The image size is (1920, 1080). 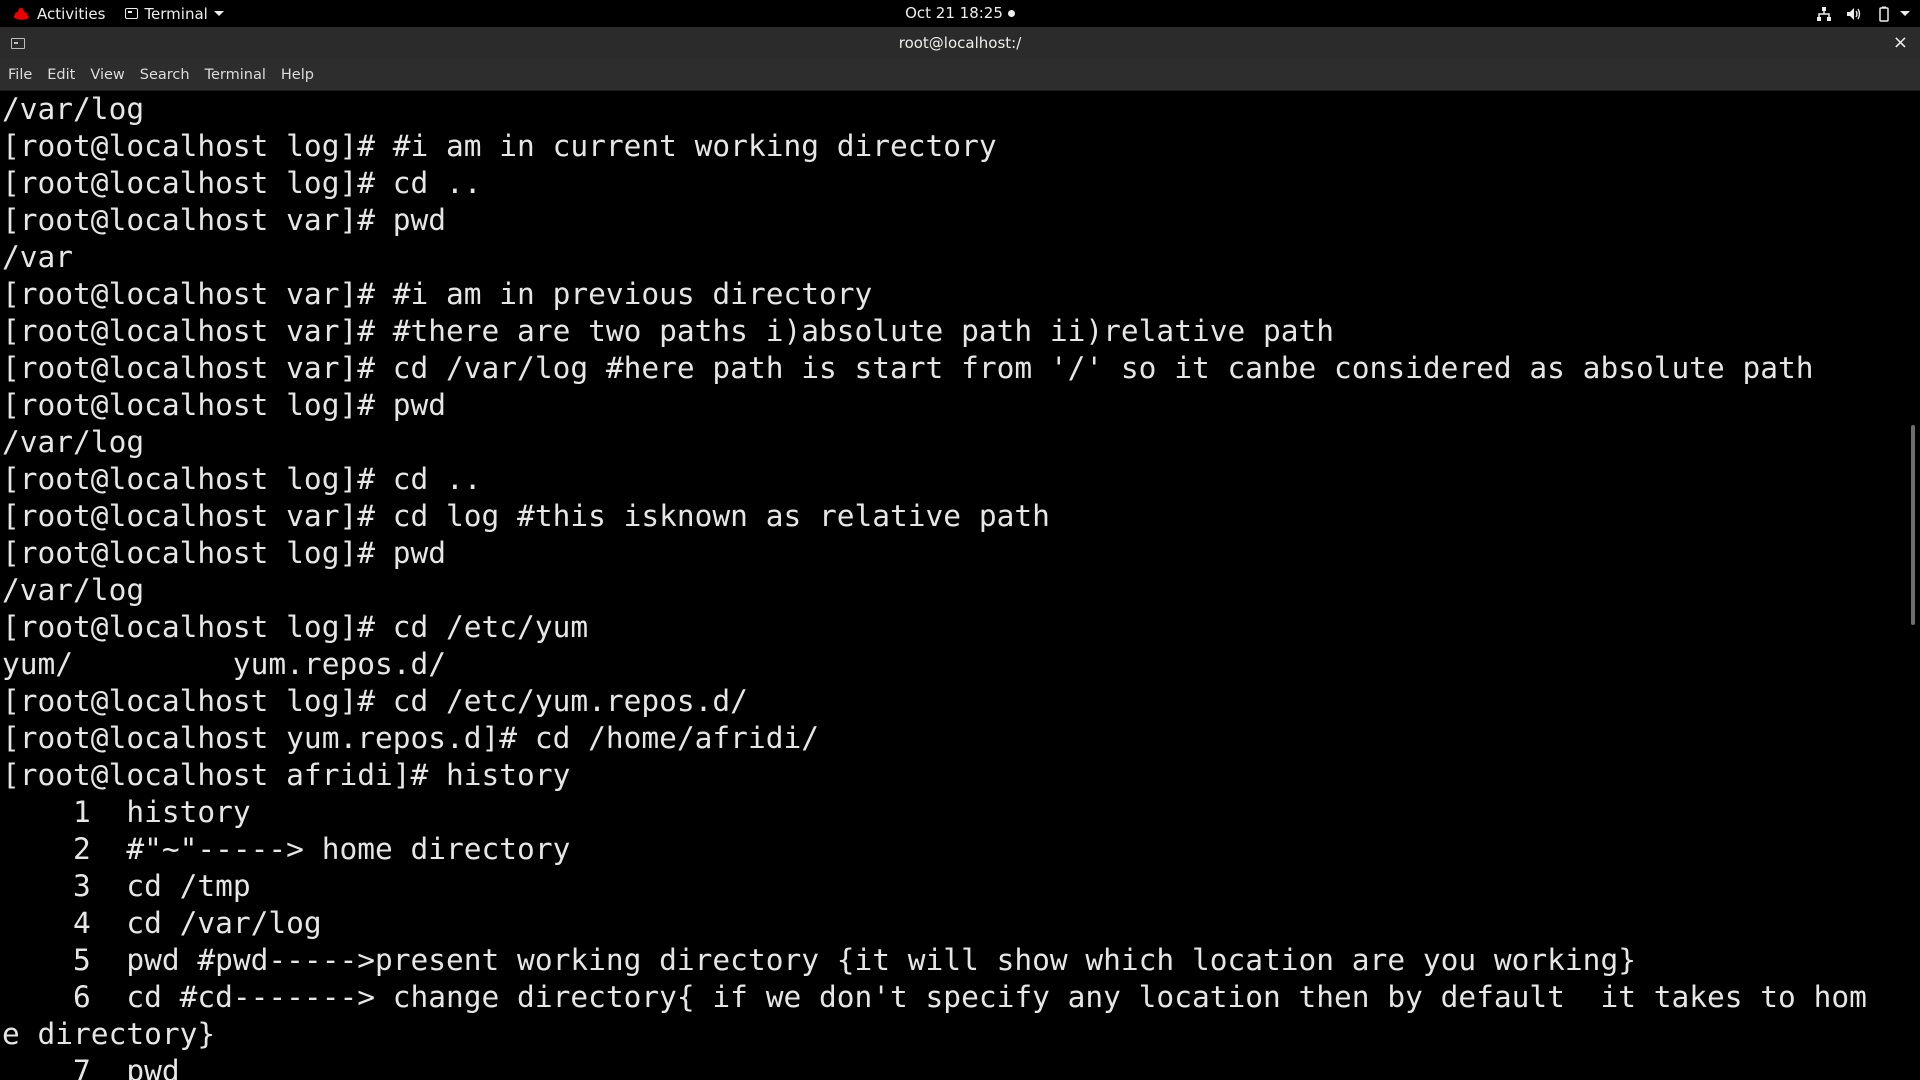 What do you see at coordinates (224, 664) in the screenshot?
I see `terminal-line: yum/ yum.repos.d/` at bounding box center [224, 664].